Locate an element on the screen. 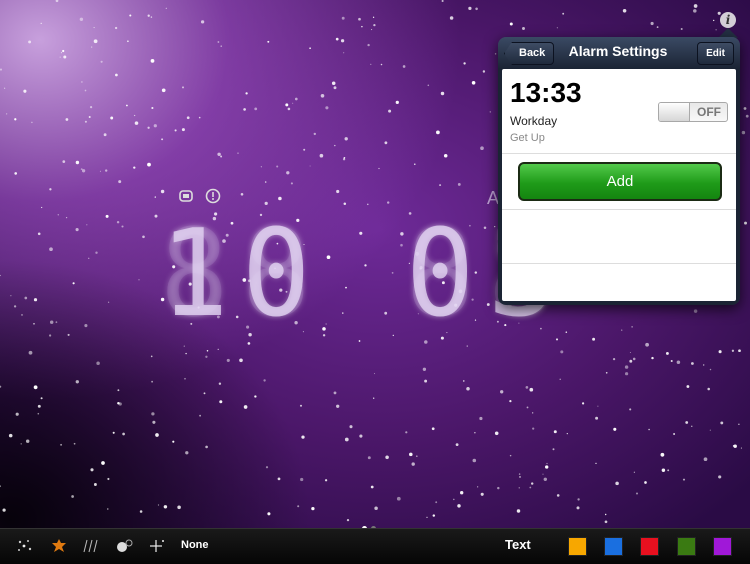  edit-button: Edit is located at coordinates (715, 53).